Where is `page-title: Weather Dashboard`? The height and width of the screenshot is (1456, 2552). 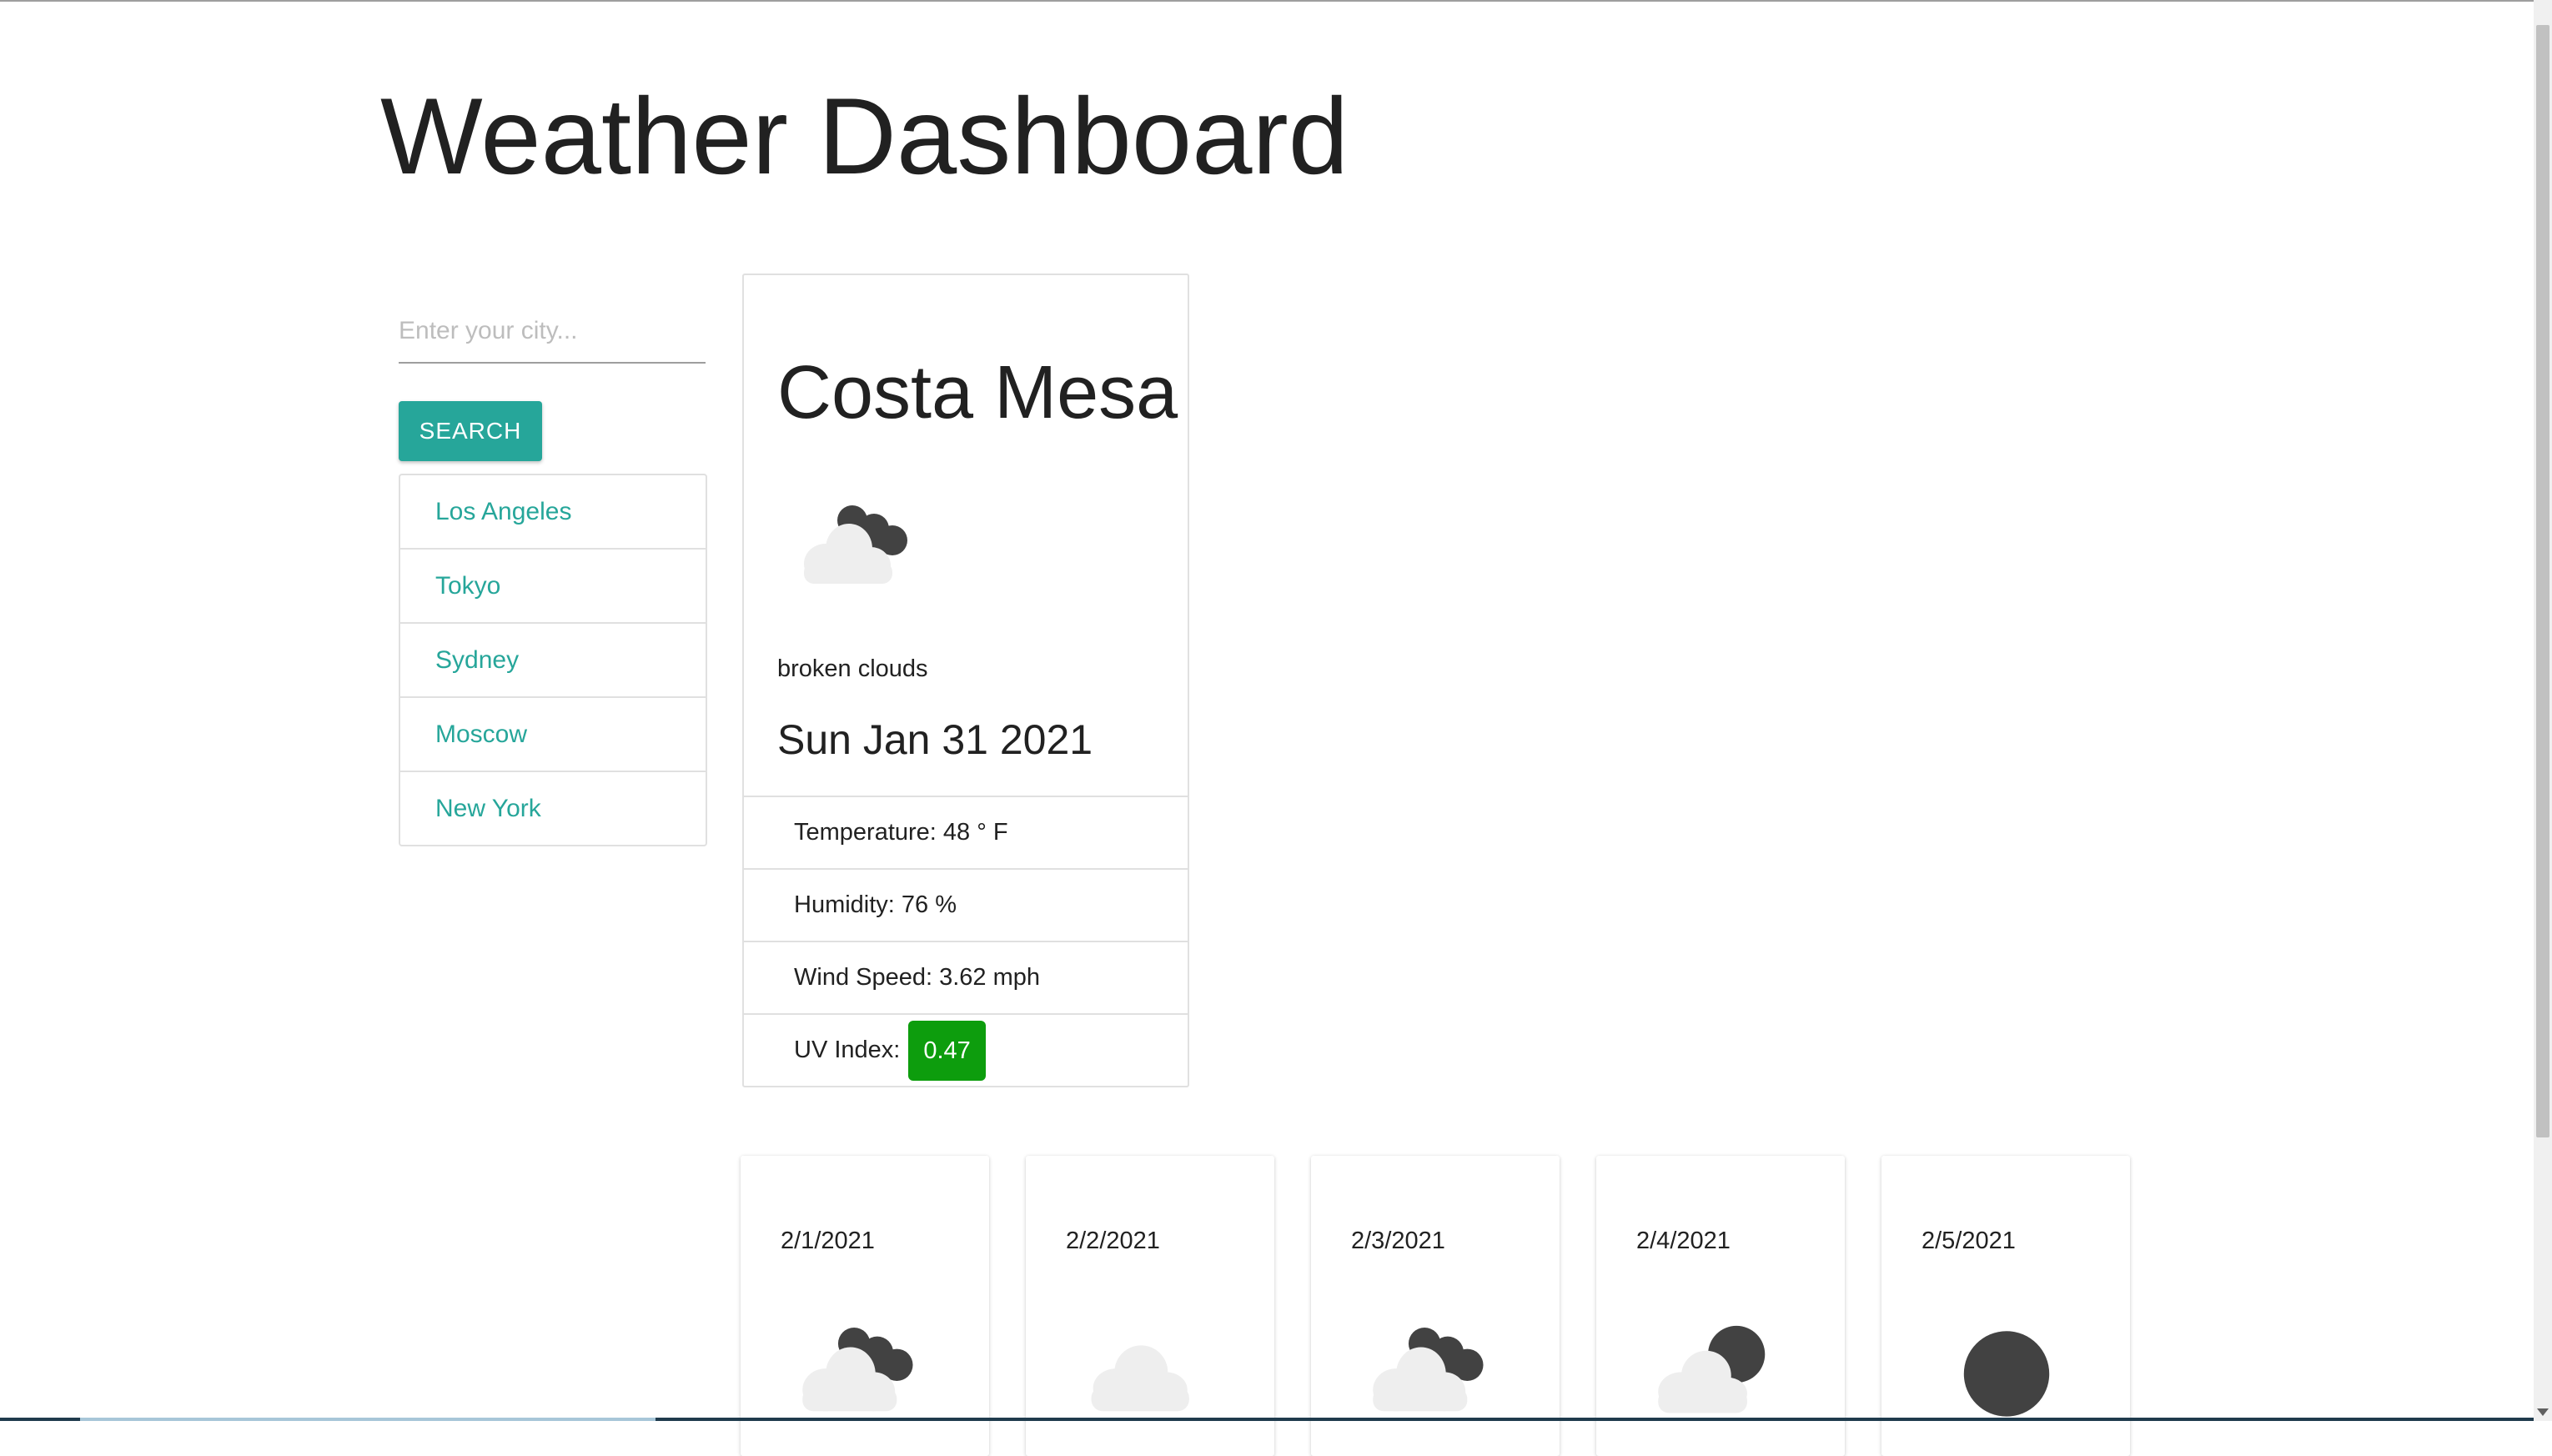 page-title: Weather Dashboard is located at coordinates (864, 136).